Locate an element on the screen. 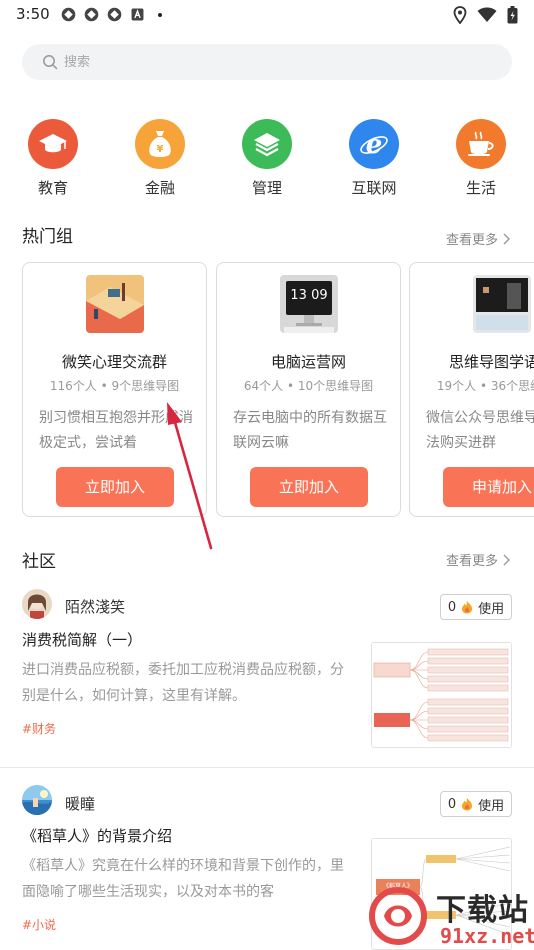 This screenshot has height=950, width=534. coffee-cup-icon is located at coordinates (481, 144).